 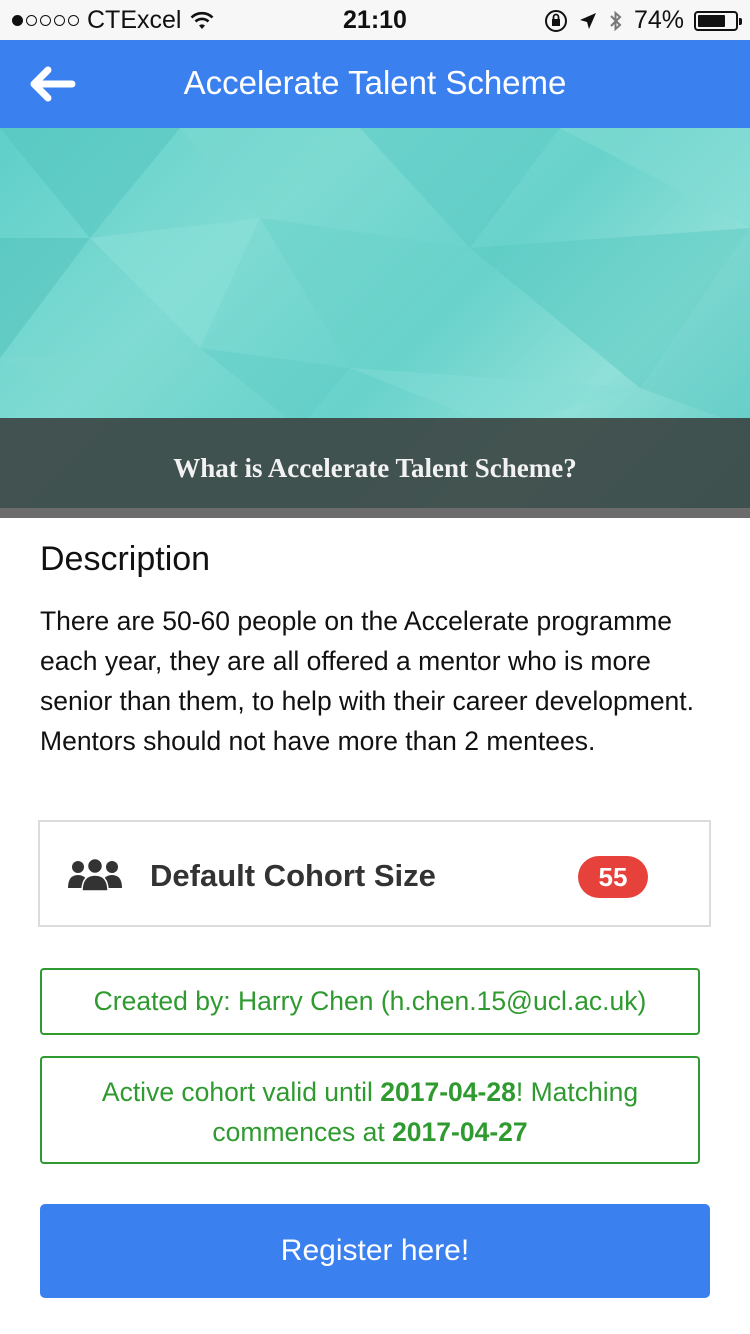 I want to click on people-group-icon, so click(x=95, y=875).